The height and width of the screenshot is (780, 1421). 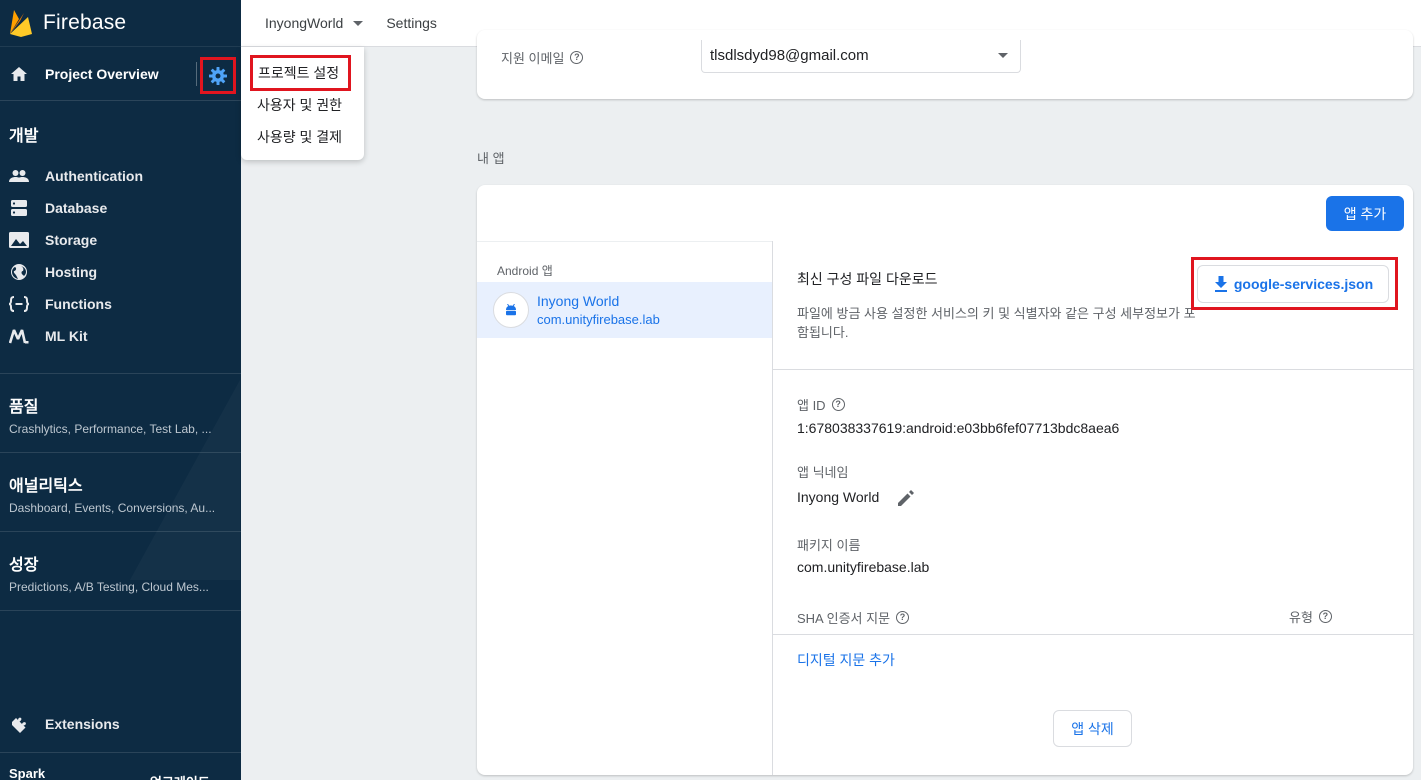 I want to click on group-title: 성장, so click(x=24, y=565).